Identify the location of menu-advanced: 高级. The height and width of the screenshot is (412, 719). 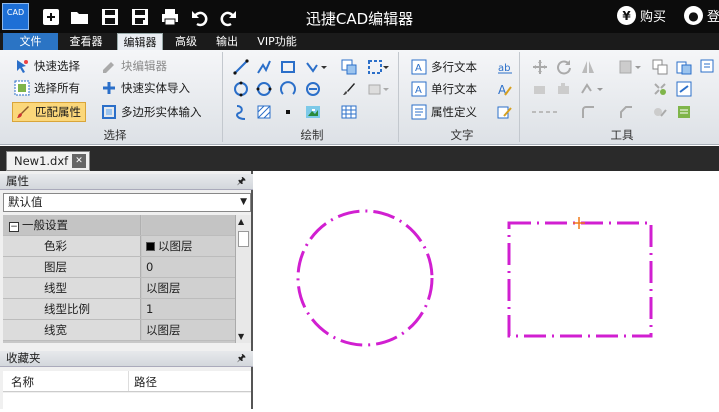
(186, 41).